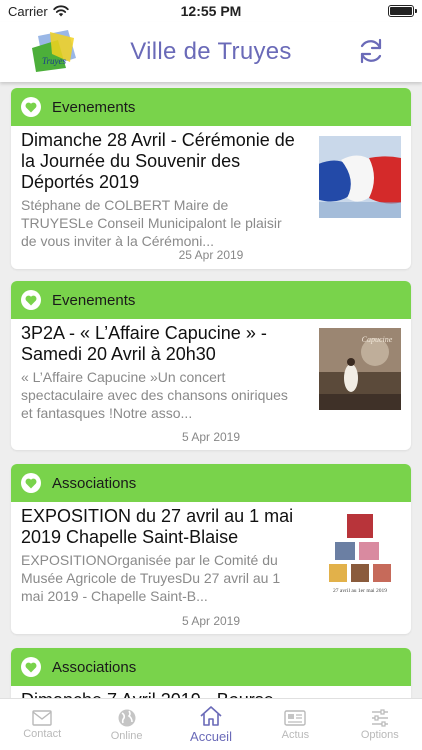 The height and width of the screenshot is (750, 422). I want to click on tab-online: Online, so click(126, 724).